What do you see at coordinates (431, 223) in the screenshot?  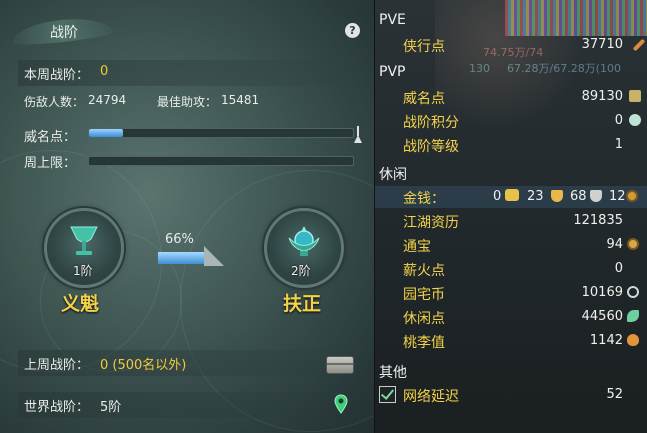 I see `jianghu-label: 江湖资历` at bounding box center [431, 223].